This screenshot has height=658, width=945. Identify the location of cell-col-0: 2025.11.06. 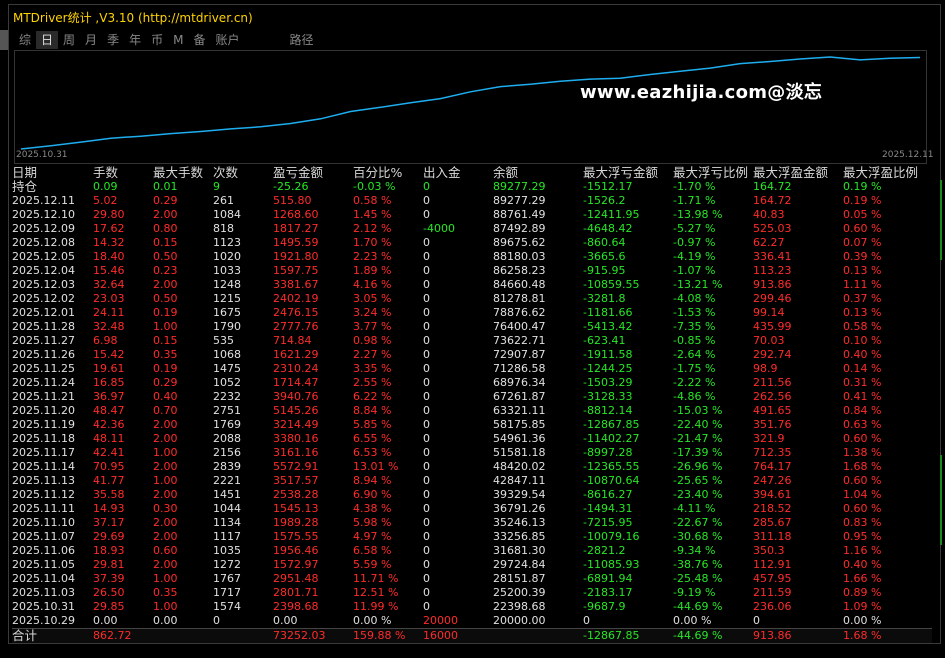
(43, 550).